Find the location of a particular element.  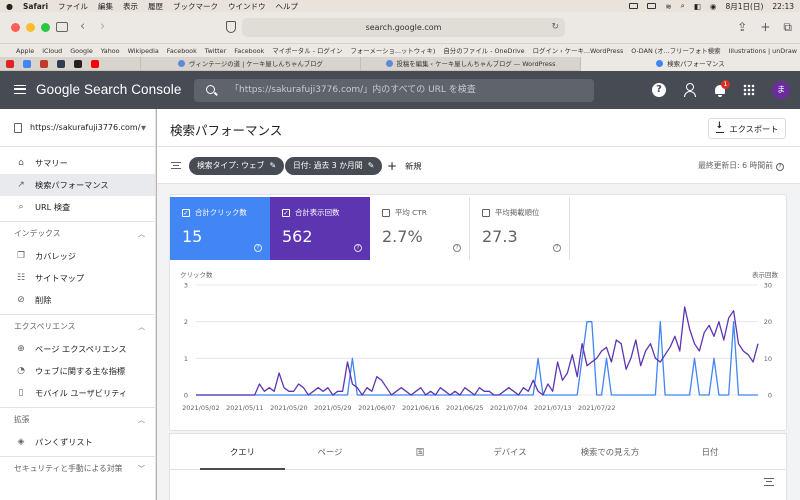

favorite-link: Google is located at coordinates (81, 51).